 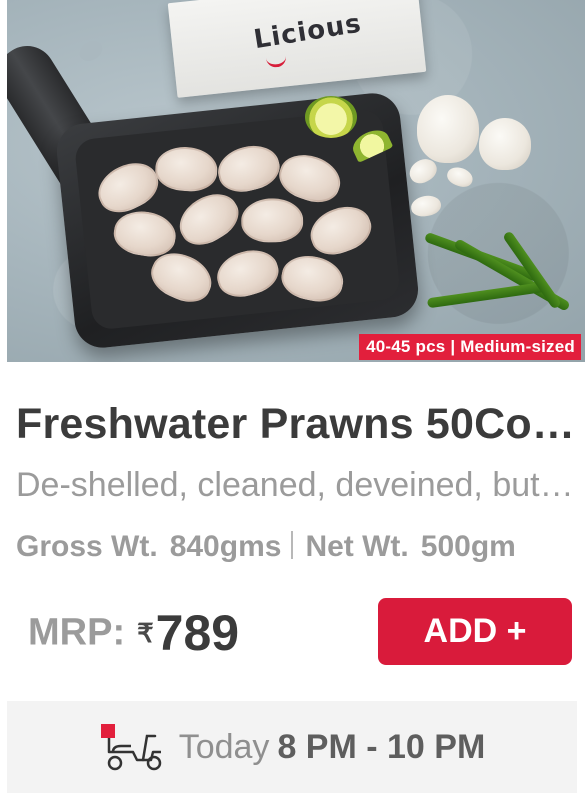 I want to click on add-to-cart-button: ADD +, so click(x=475, y=631).